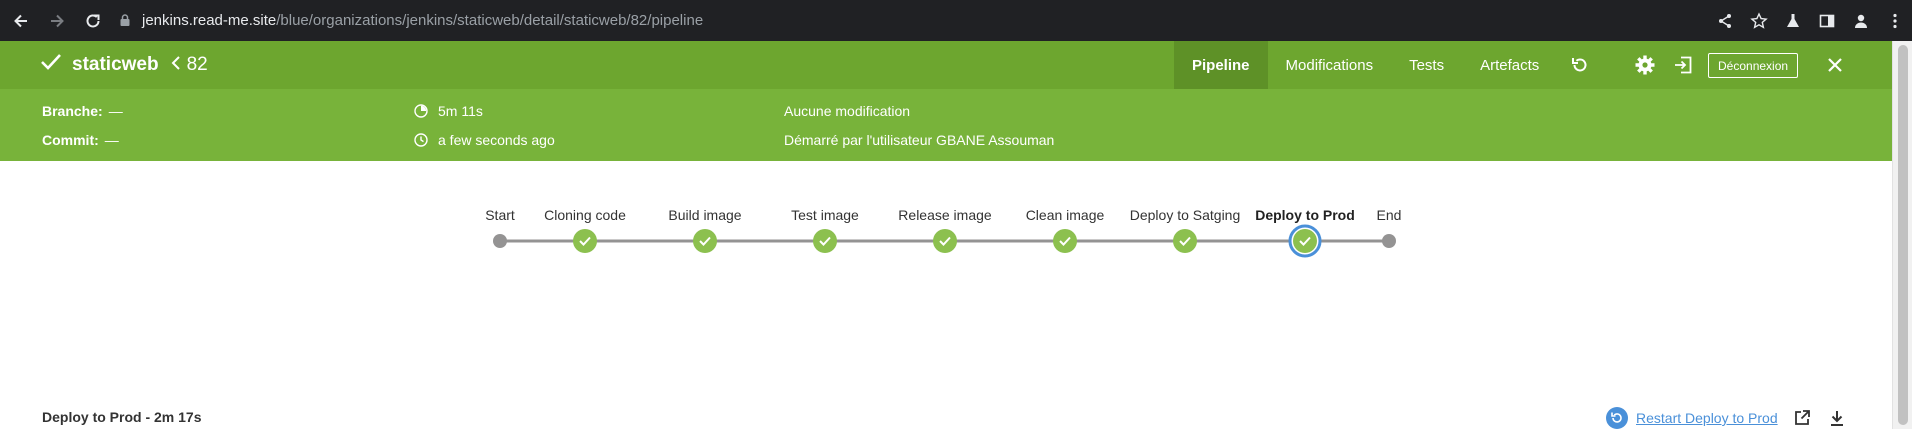 Image resolution: width=1912 pixels, height=429 pixels. What do you see at coordinates (1389, 241) in the screenshot?
I see `stage-node-end` at bounding box center [1389, 241].